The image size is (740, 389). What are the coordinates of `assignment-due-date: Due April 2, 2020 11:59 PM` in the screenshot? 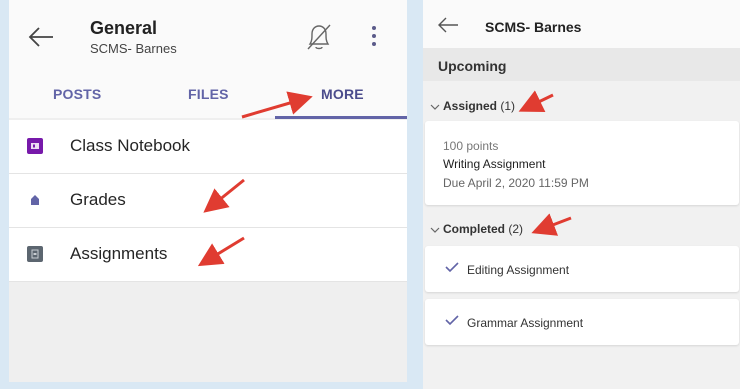 It's located at (516, 183).